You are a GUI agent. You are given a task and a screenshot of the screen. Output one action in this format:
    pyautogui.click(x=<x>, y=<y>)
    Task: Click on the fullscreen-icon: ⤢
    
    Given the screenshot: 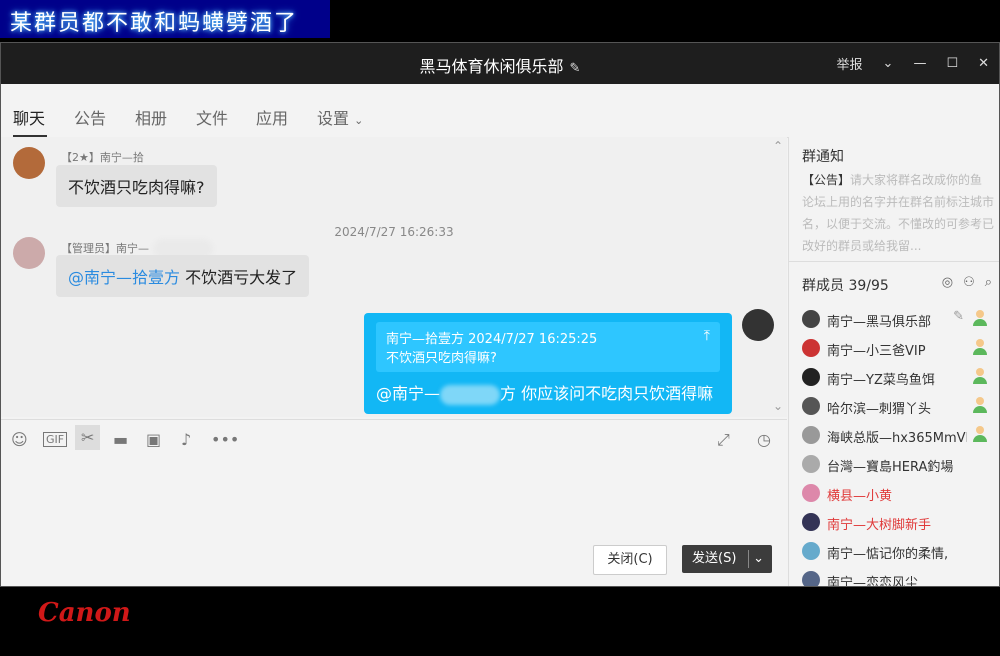 What is the action you would take?
    pyautogui.click(x=723, y=440)
    